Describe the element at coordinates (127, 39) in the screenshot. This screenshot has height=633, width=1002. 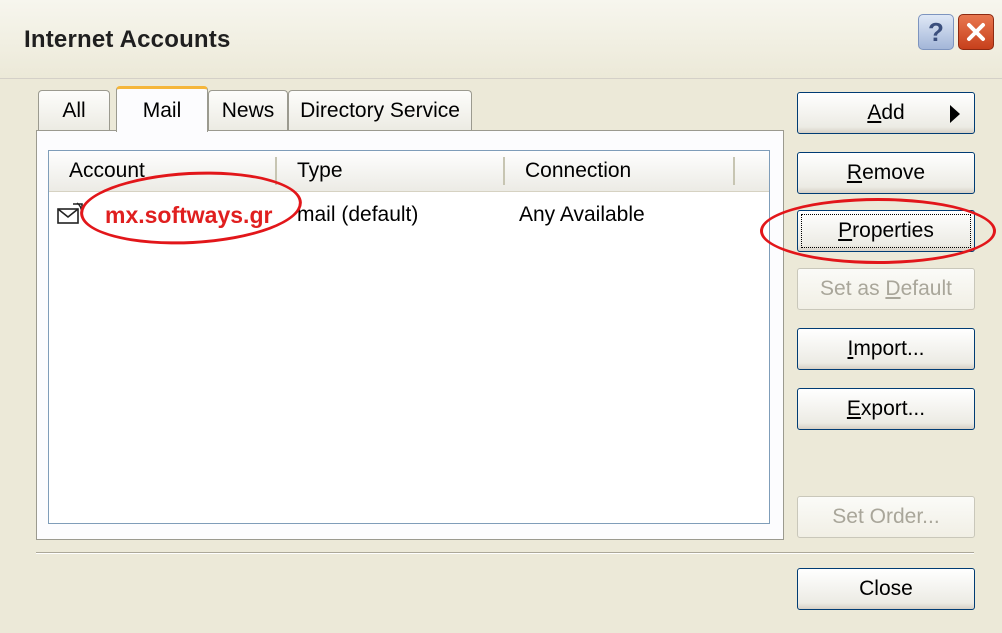
I see `dialog-title: Internet Accounts` at that location.